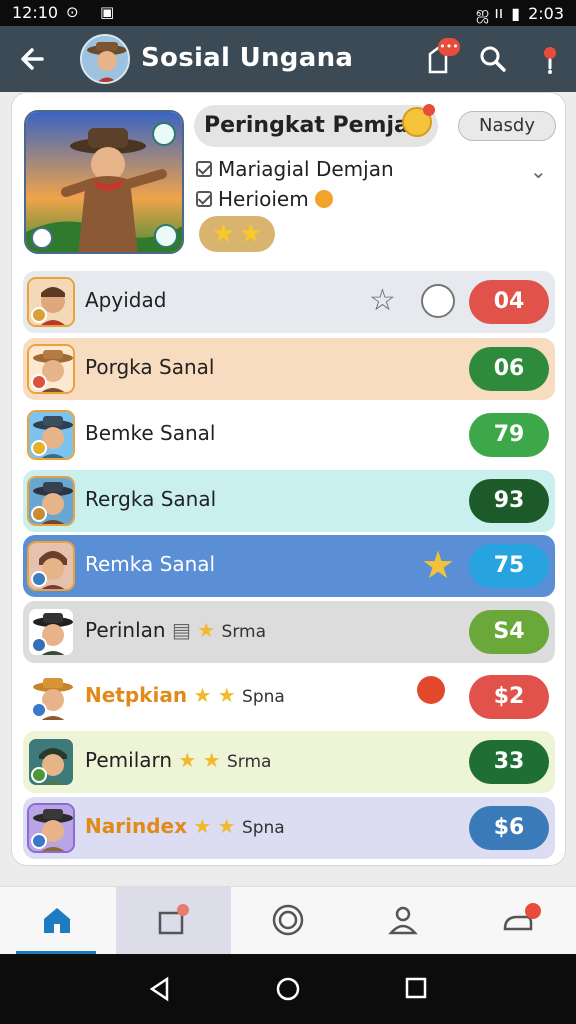 This screenshot has height=1024, width=576. Describe the element at coordinates (289, 302) in the screenshot. I see `list-item: Apyidad ☆ 04` at that location.